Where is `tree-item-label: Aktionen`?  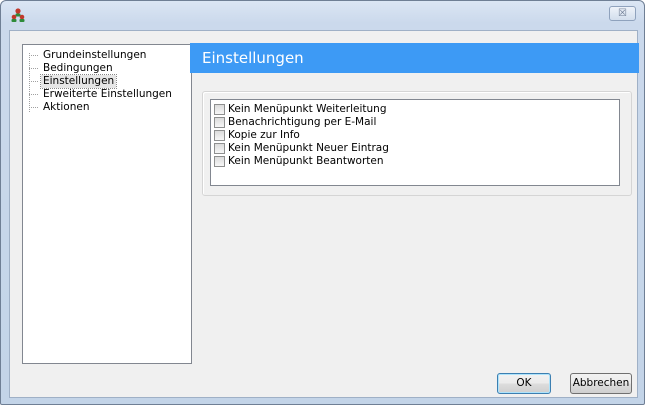 tree-item-label: Aktionen is located at coordinates (66, 107).